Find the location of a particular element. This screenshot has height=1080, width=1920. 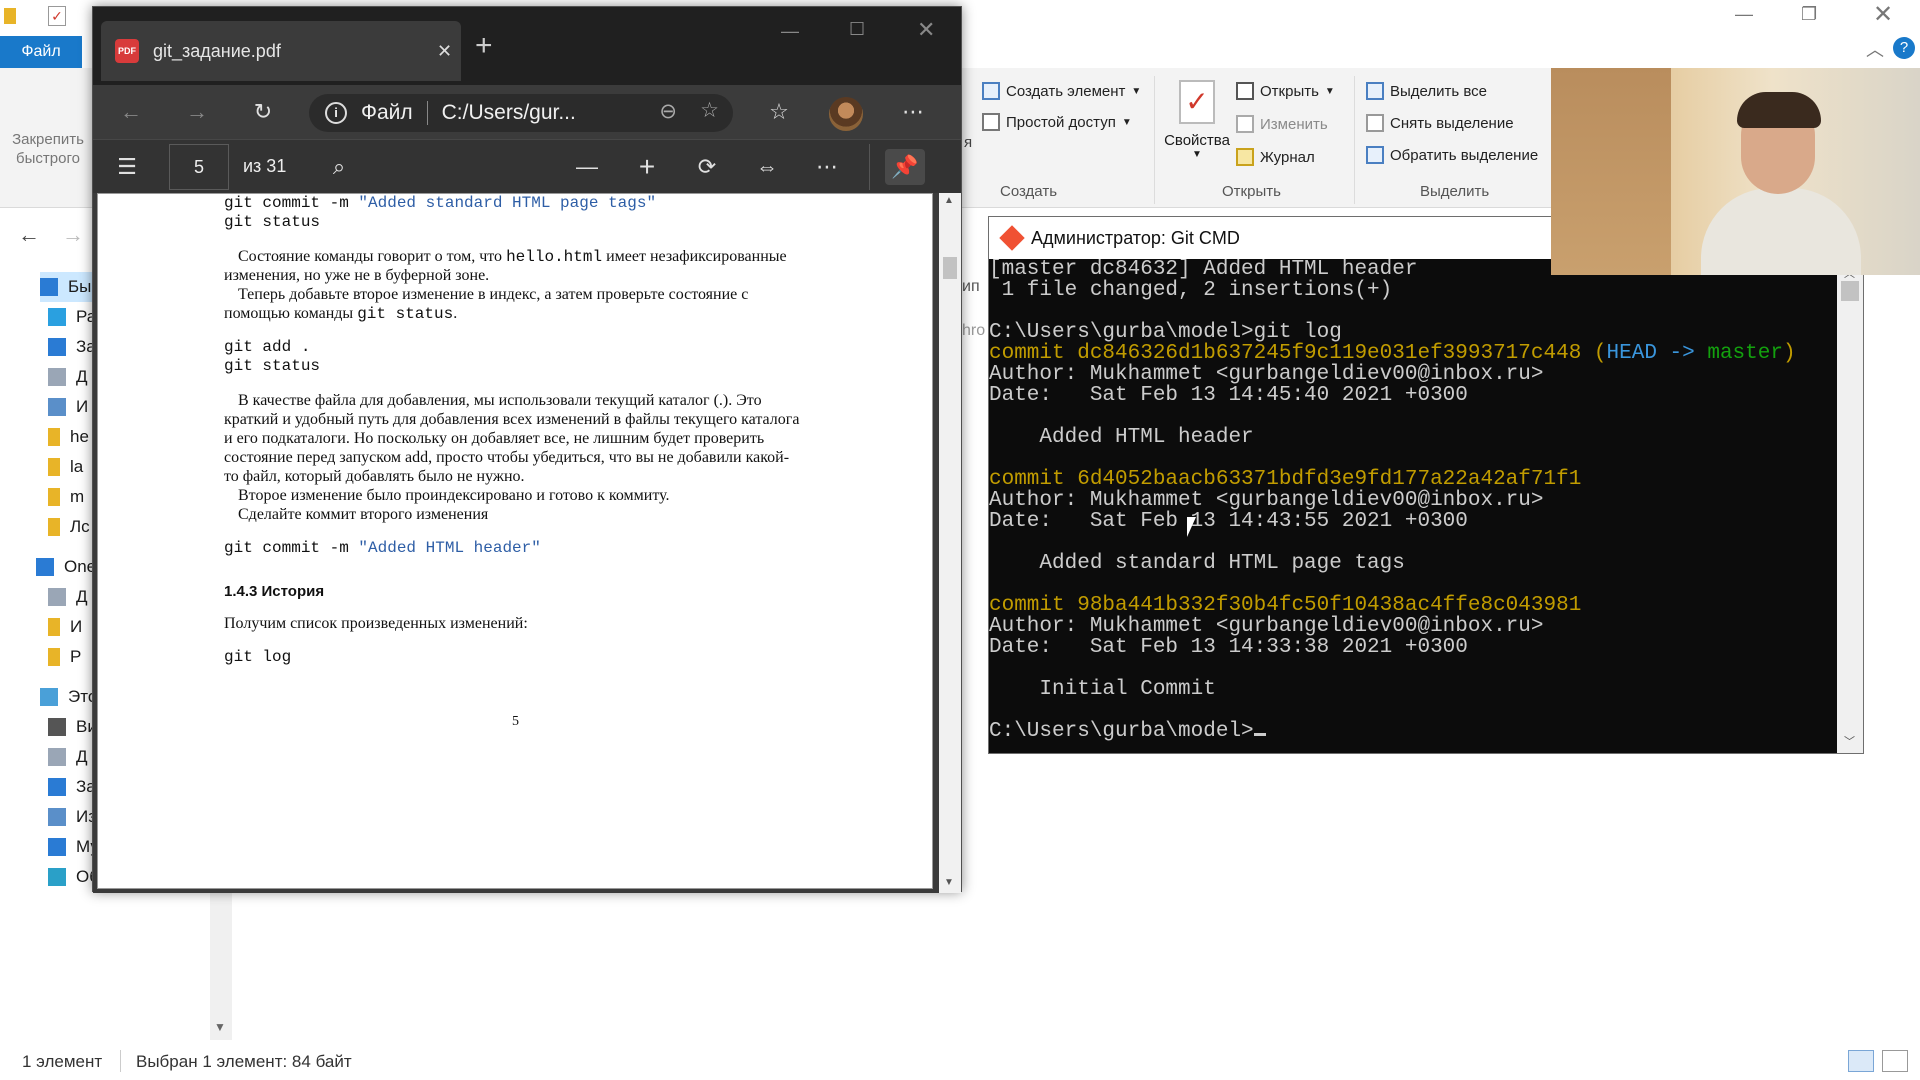

collapse-ribbon-icon: ︿ is located at coordinates (1875, 49).